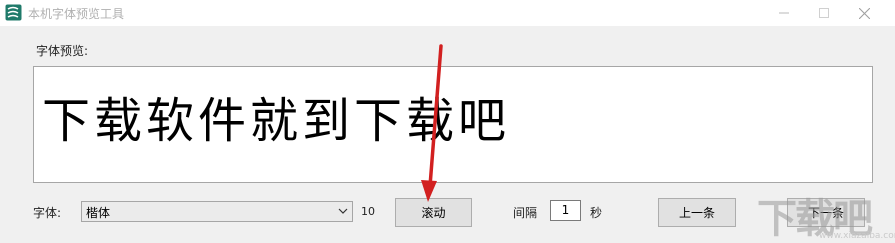  I want to click on maximize-icon, so click(824, 13).